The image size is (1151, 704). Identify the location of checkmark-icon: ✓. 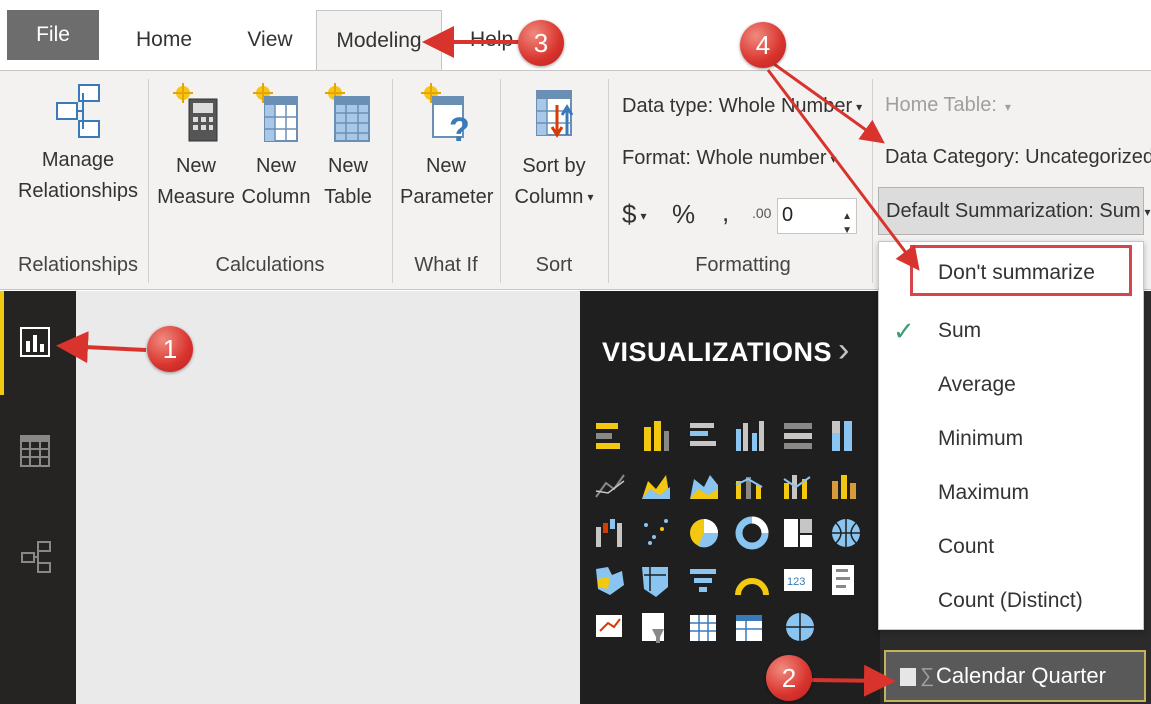
(904, 331).